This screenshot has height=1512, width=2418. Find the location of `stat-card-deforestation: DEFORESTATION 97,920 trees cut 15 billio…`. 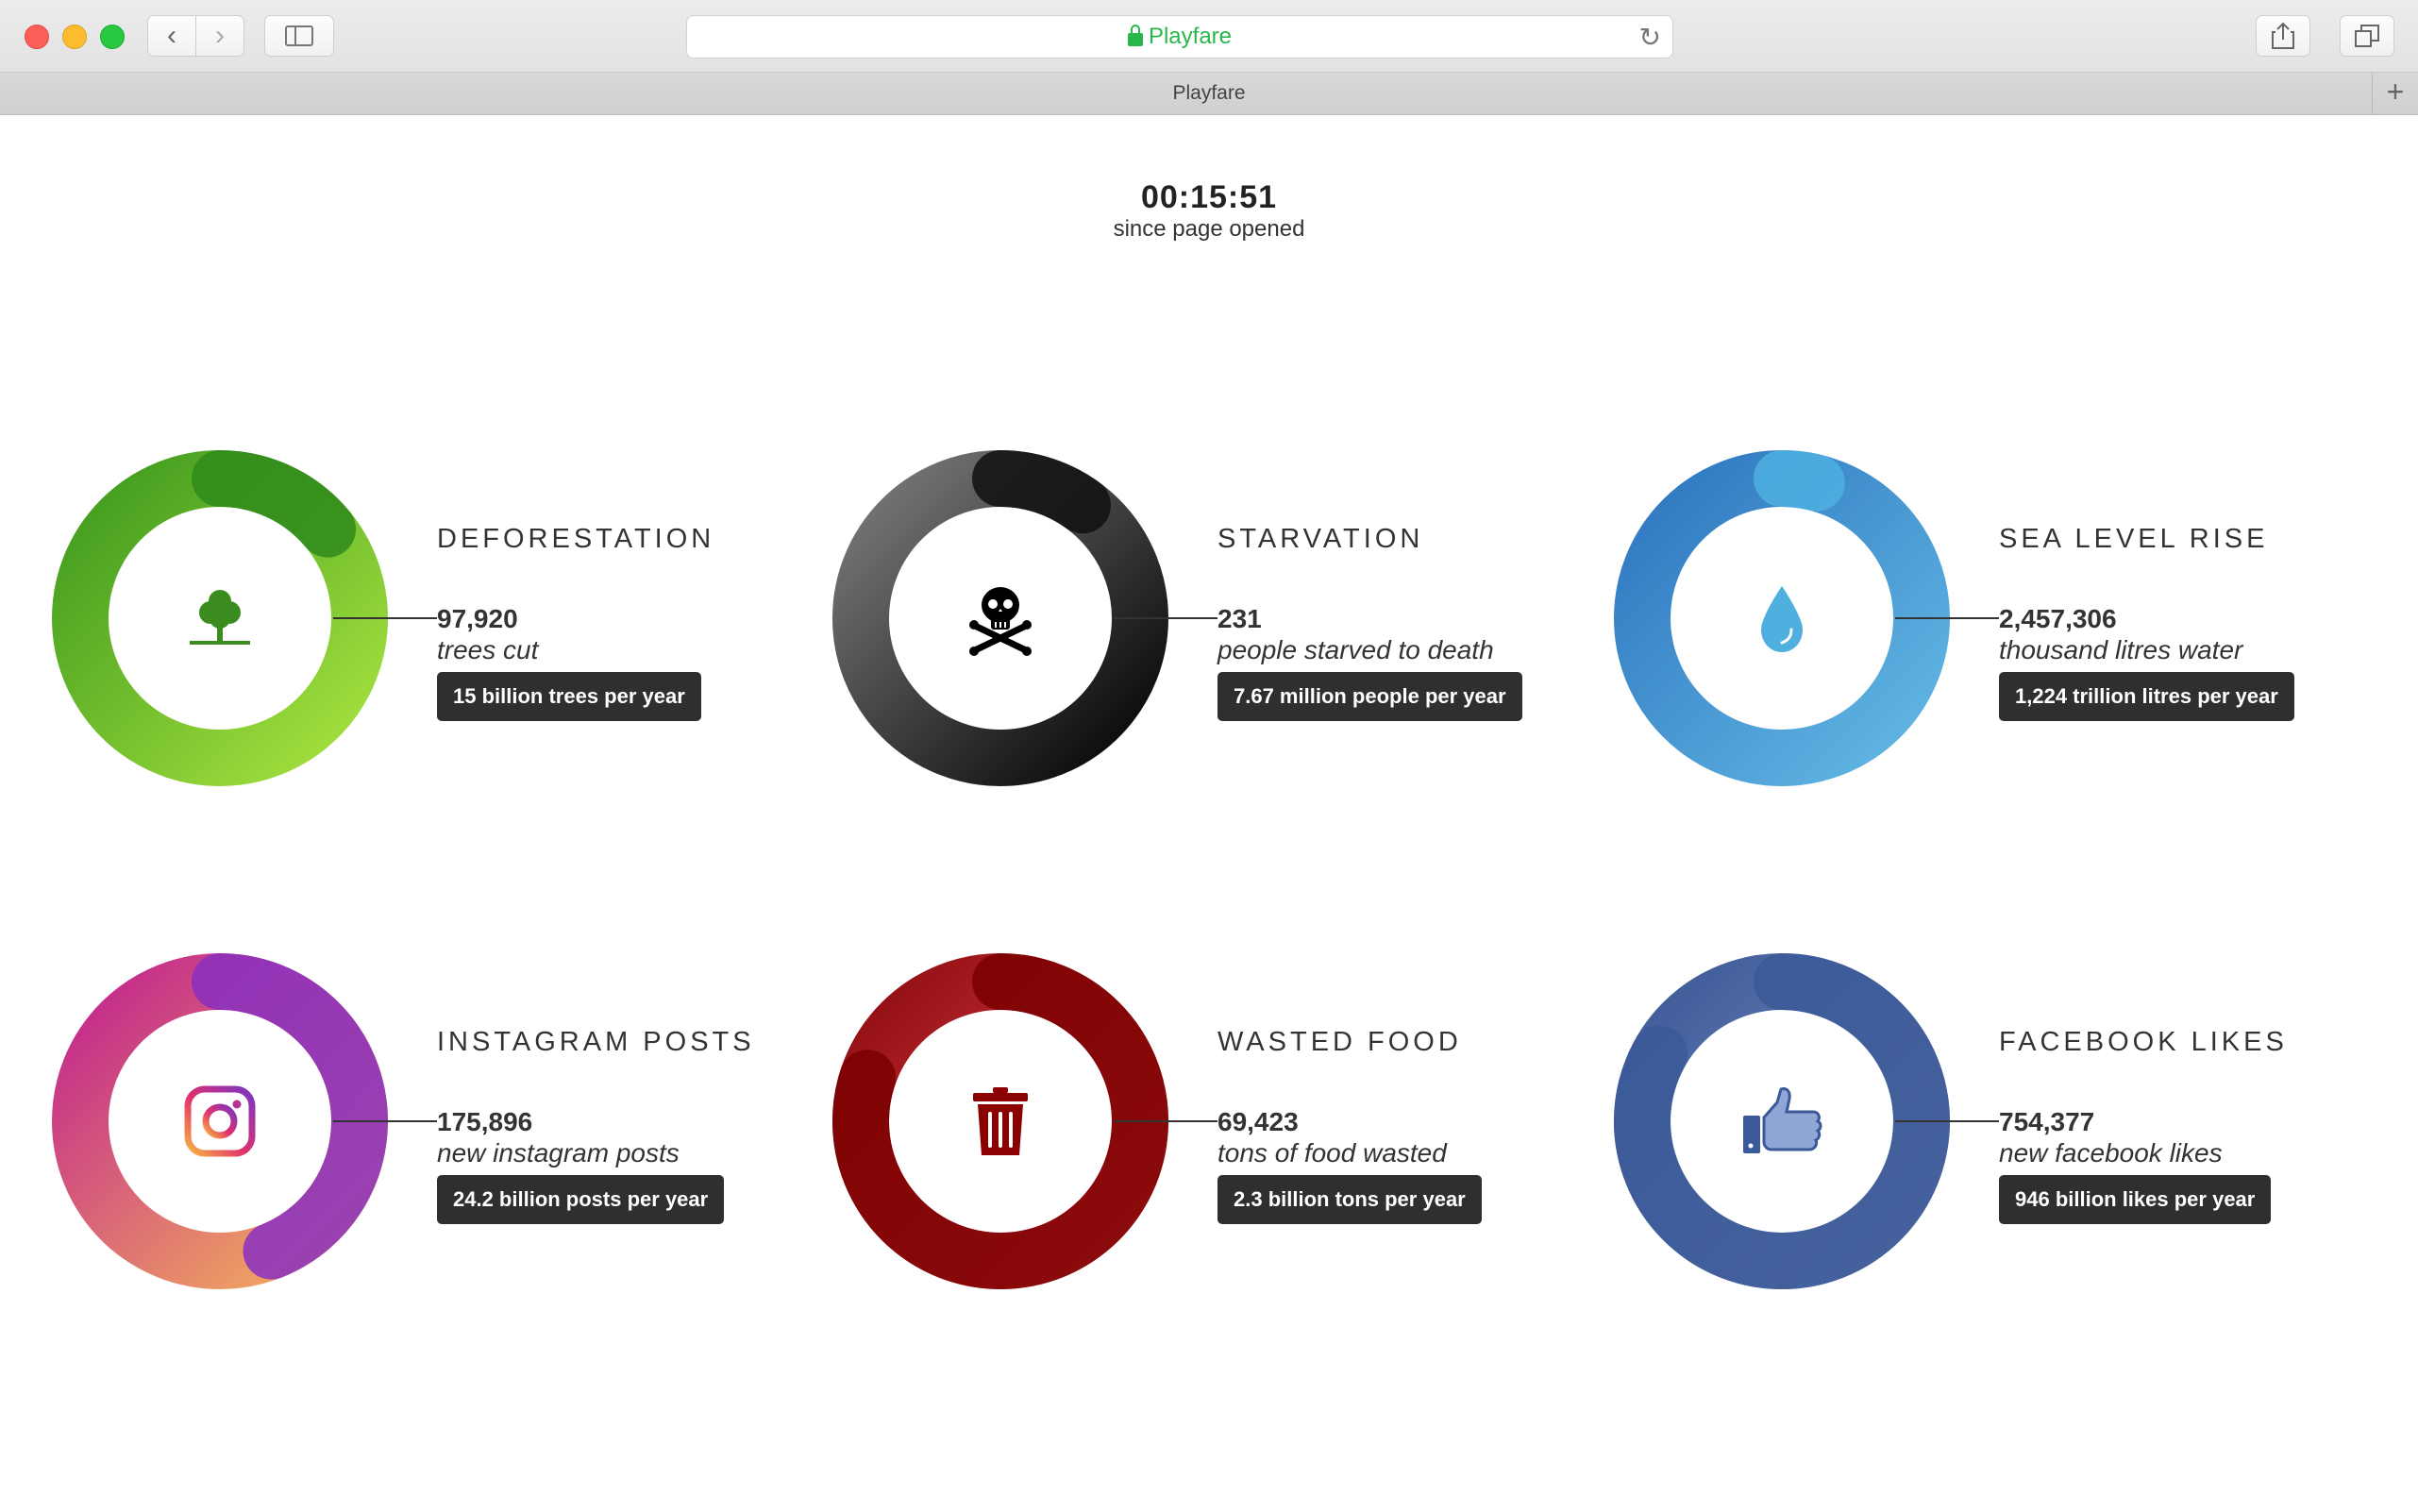

stat-card-deforestation: DEFORESTATION 97,920 trees cut 15 billio… is located at coordinates (439, 624).